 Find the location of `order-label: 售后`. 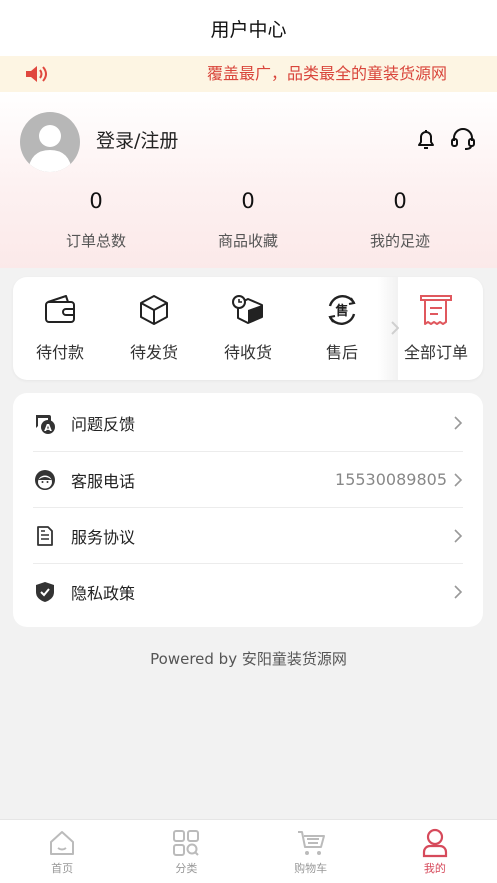

order-label: 售后 is located at coordinates (341, 352).